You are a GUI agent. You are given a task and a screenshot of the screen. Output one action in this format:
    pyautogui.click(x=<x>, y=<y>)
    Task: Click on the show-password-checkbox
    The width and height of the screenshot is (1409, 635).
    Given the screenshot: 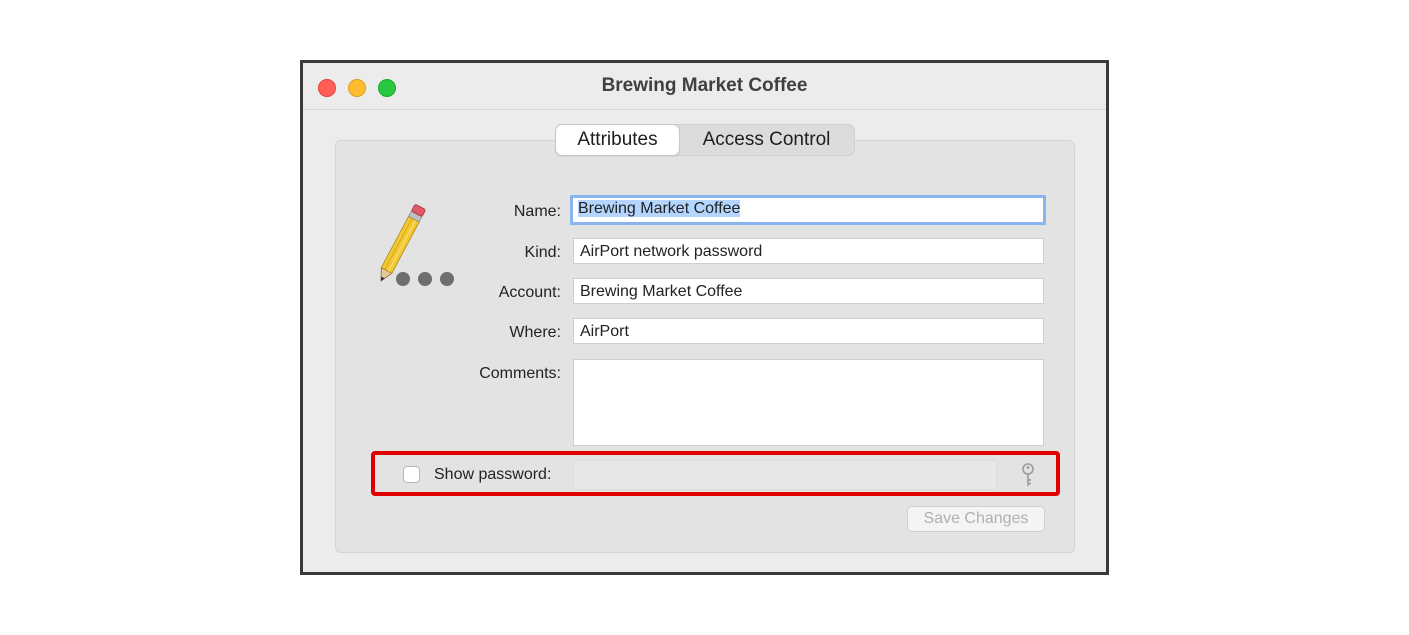 What is the action you would take?
    pyautogui.click(x=411, y=474)
    